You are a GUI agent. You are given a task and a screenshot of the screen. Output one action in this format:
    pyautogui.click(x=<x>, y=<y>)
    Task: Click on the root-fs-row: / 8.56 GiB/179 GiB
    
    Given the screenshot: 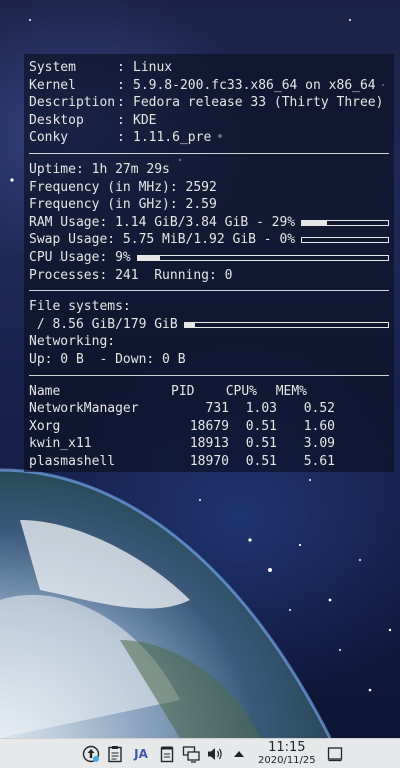 What is the action you would take?
    pyautogui.click(x=209, y=325)
    